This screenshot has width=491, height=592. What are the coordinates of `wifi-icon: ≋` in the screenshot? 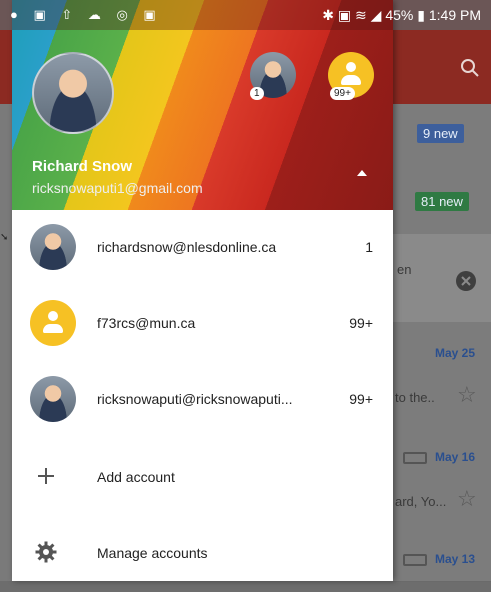 It's located at (361, 15).